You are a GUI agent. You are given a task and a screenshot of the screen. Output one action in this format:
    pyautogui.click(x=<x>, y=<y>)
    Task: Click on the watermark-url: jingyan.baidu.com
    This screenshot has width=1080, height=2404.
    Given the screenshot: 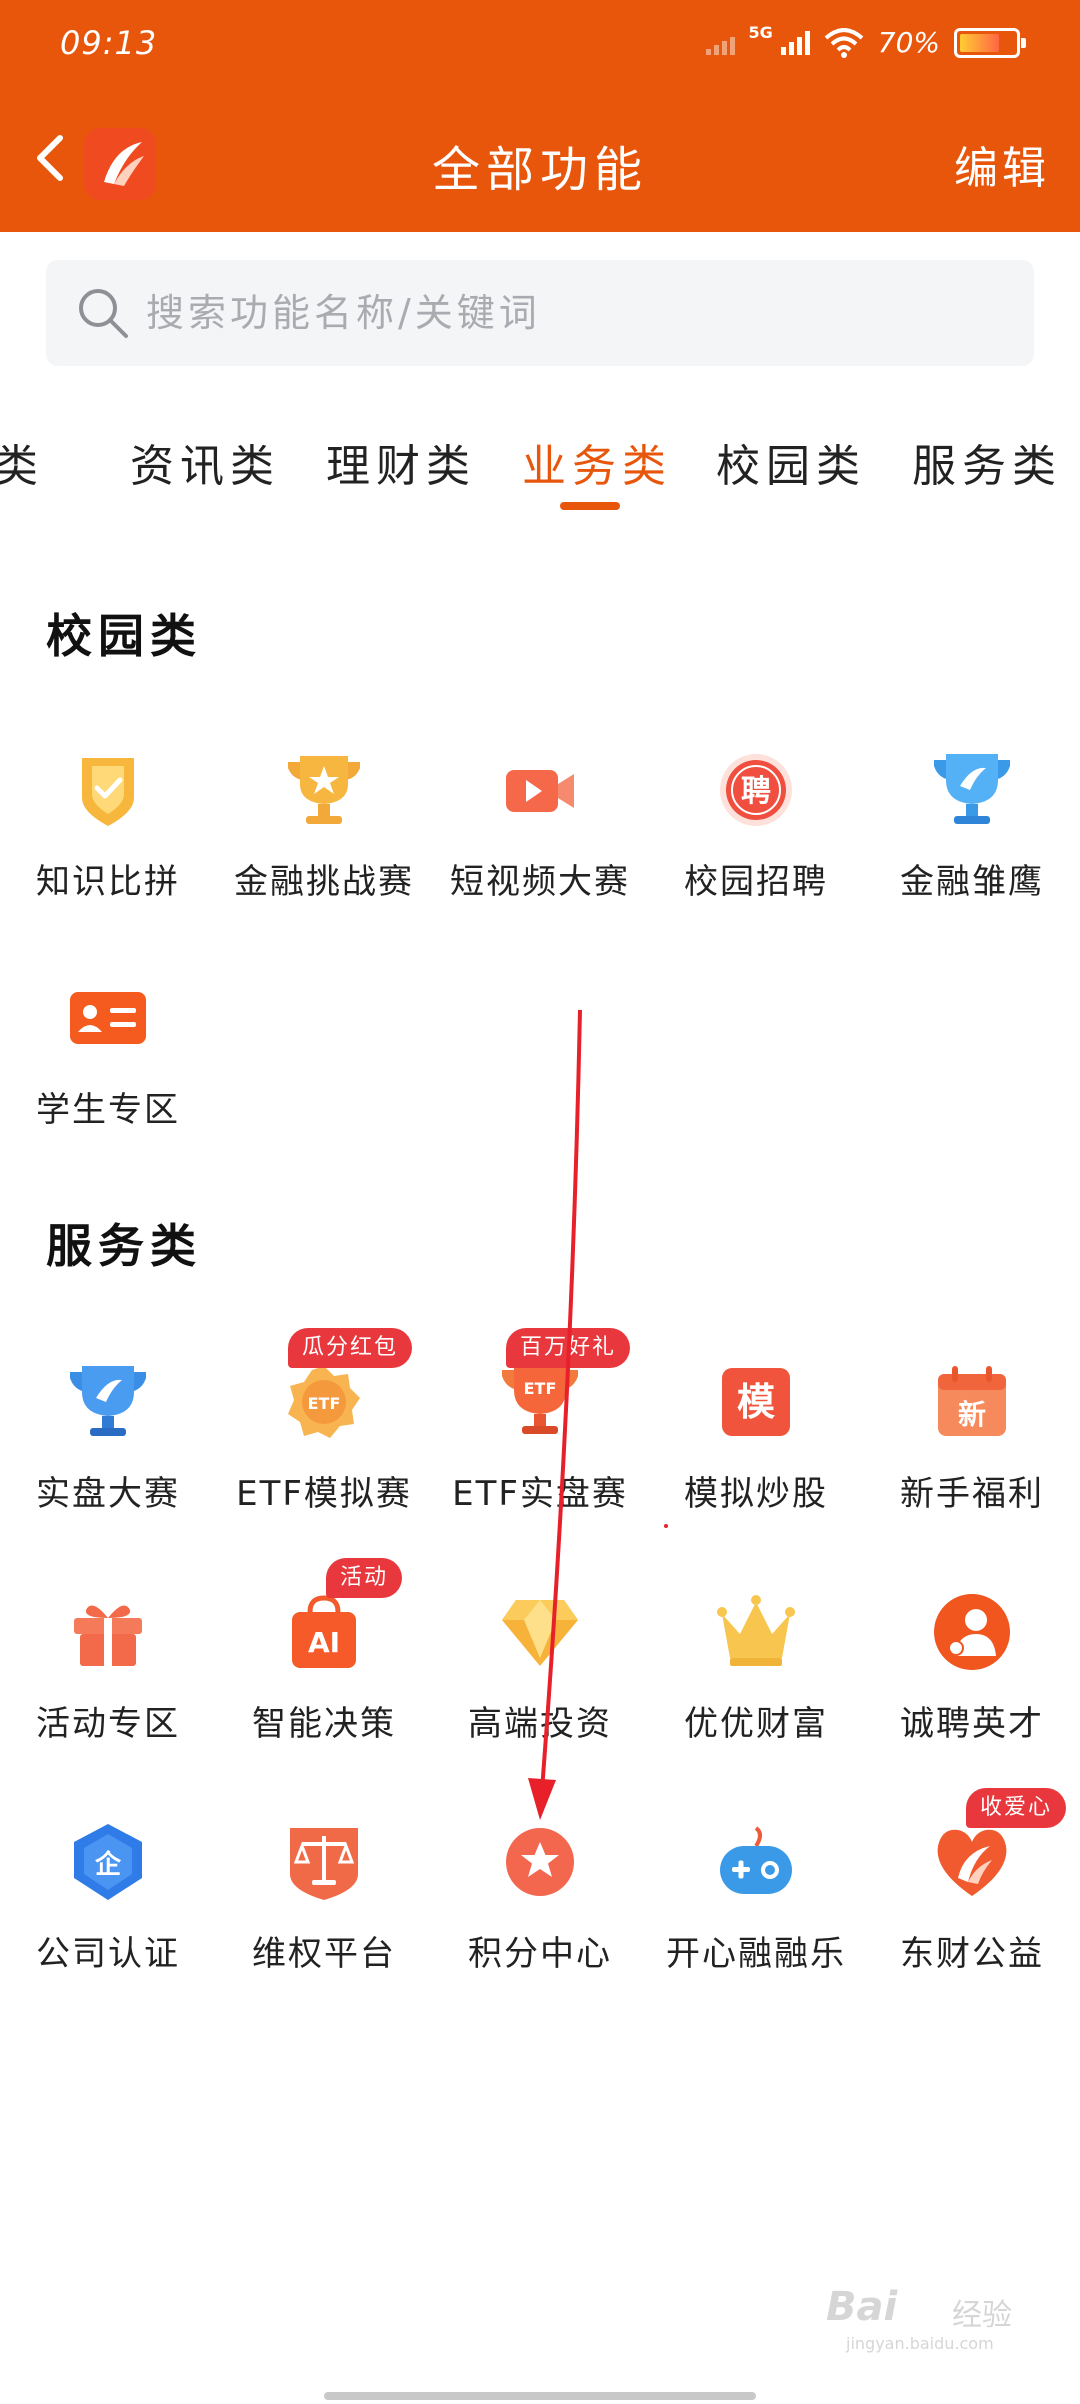 What is the action you would take?
    pyautogui.click(x=920, y=2343)
    